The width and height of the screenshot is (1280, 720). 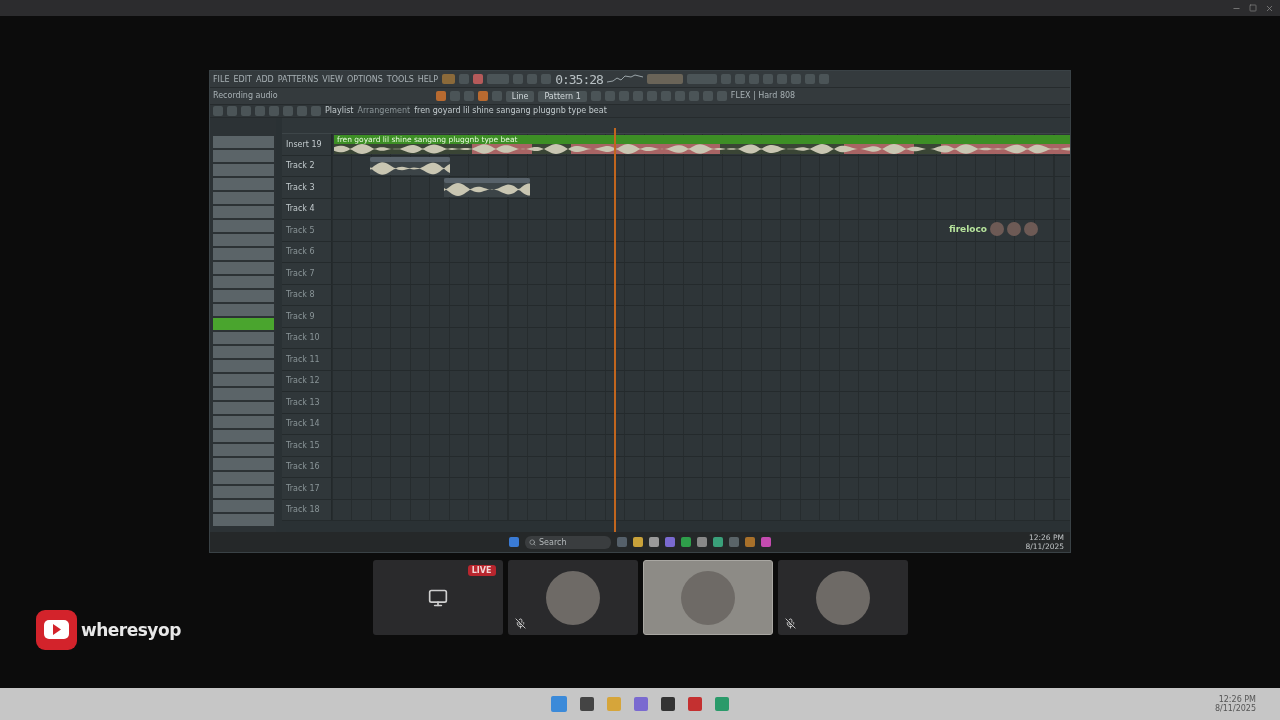 What do you see at coordinates (242, 79) in the screenshot?
I see `menu-item: EDIT` at bounding box center [242, 79].